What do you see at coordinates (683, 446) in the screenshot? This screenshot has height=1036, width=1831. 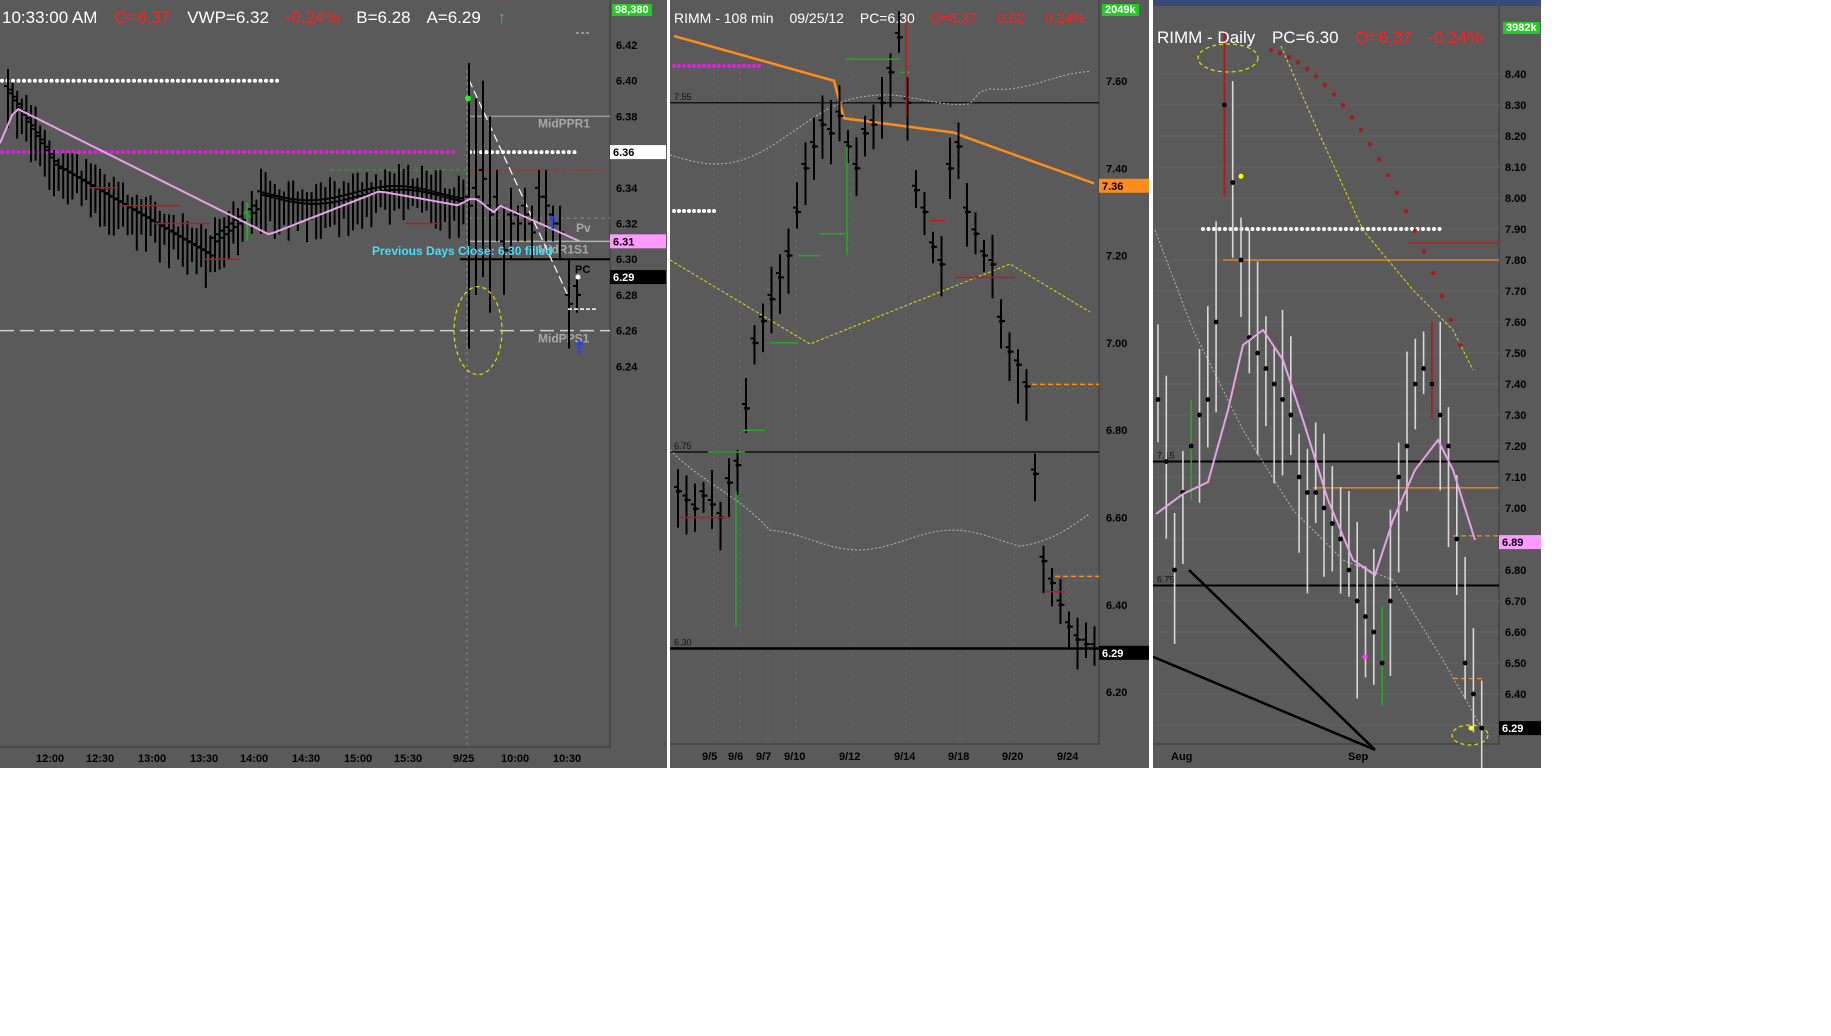 I see `level-675-label: 6.75` at bounding box center [683, 446].